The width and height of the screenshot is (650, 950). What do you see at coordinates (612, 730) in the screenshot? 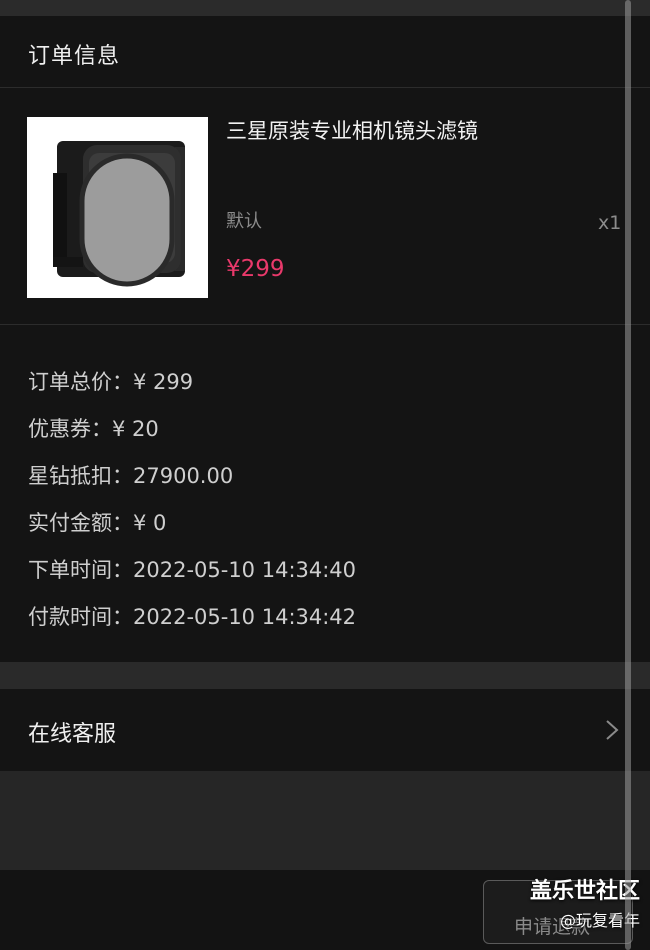
I see `chevron-right-icon` at bounding box center [612, 730].